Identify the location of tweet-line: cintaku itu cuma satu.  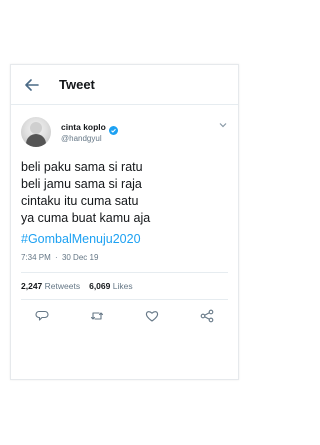
(80, 201).